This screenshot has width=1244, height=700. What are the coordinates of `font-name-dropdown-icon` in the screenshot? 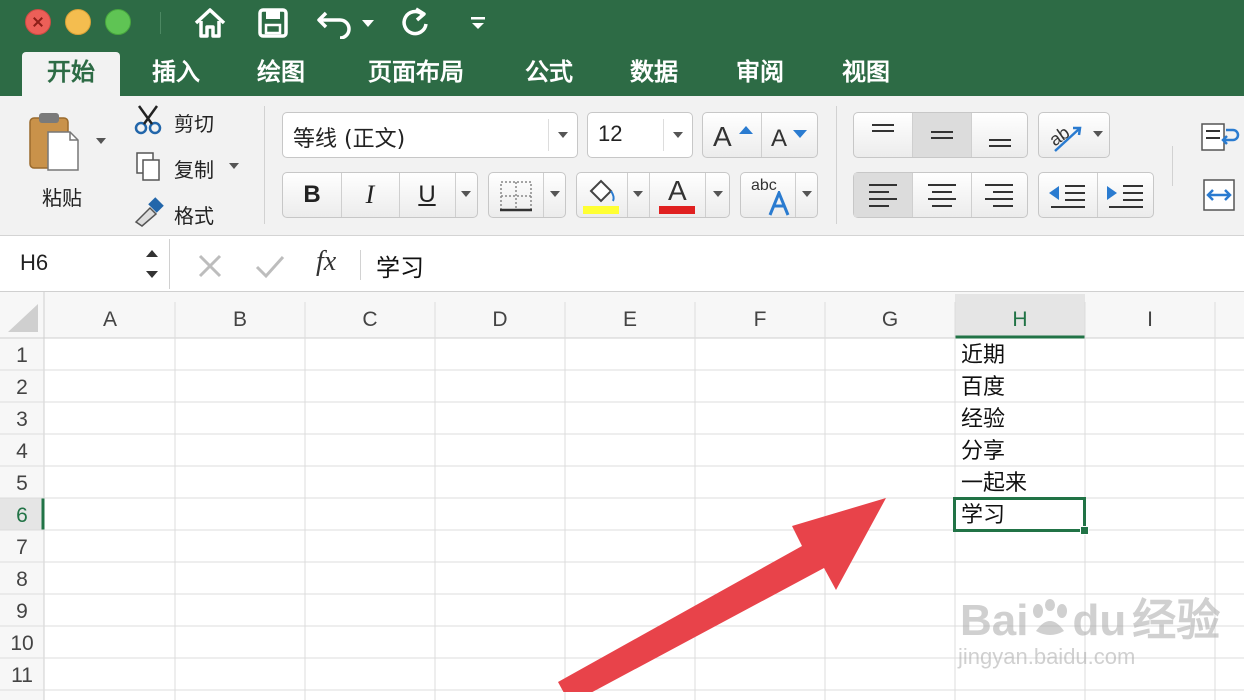 It's located at (563, 135).